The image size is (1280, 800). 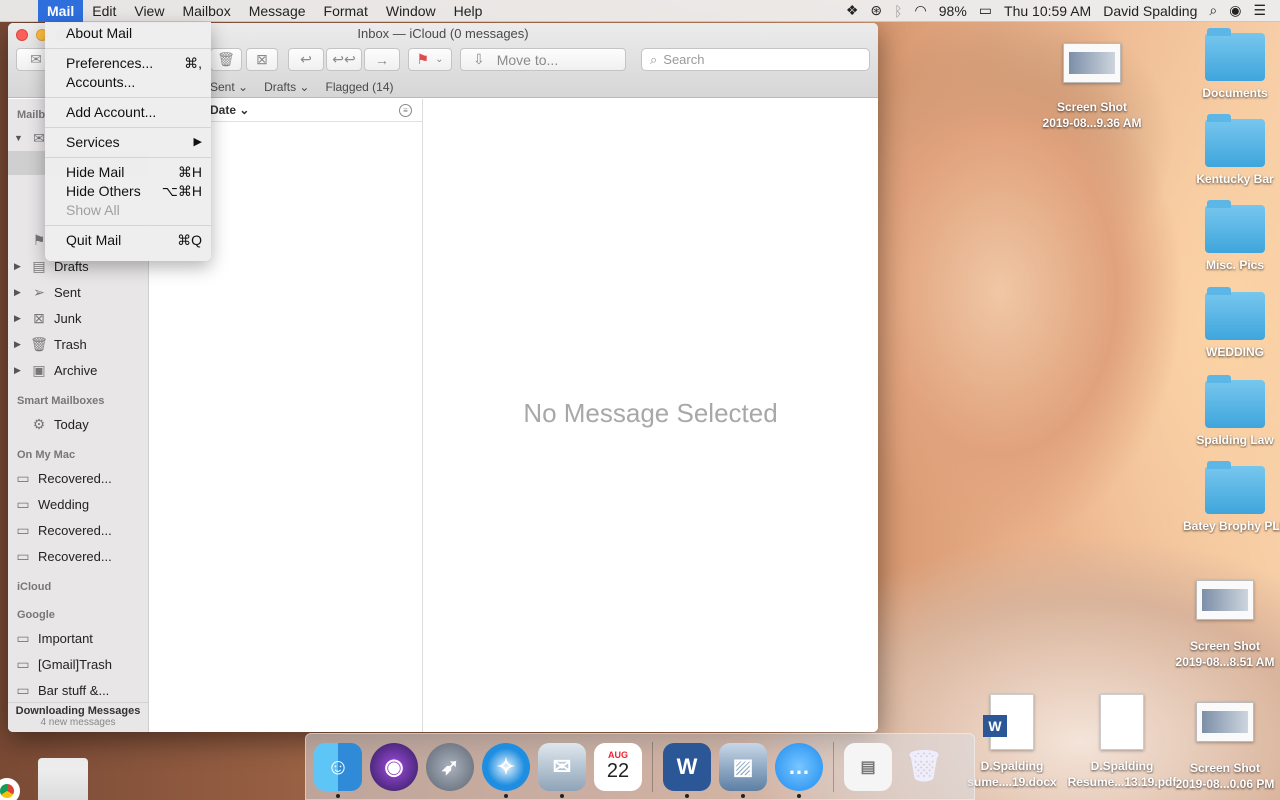 What do you see at coordinates (128, 172) in the screenshot?
I see `menu-item-hide-mail: Hide Mail ⌘H` at bounding box center [128, 172].